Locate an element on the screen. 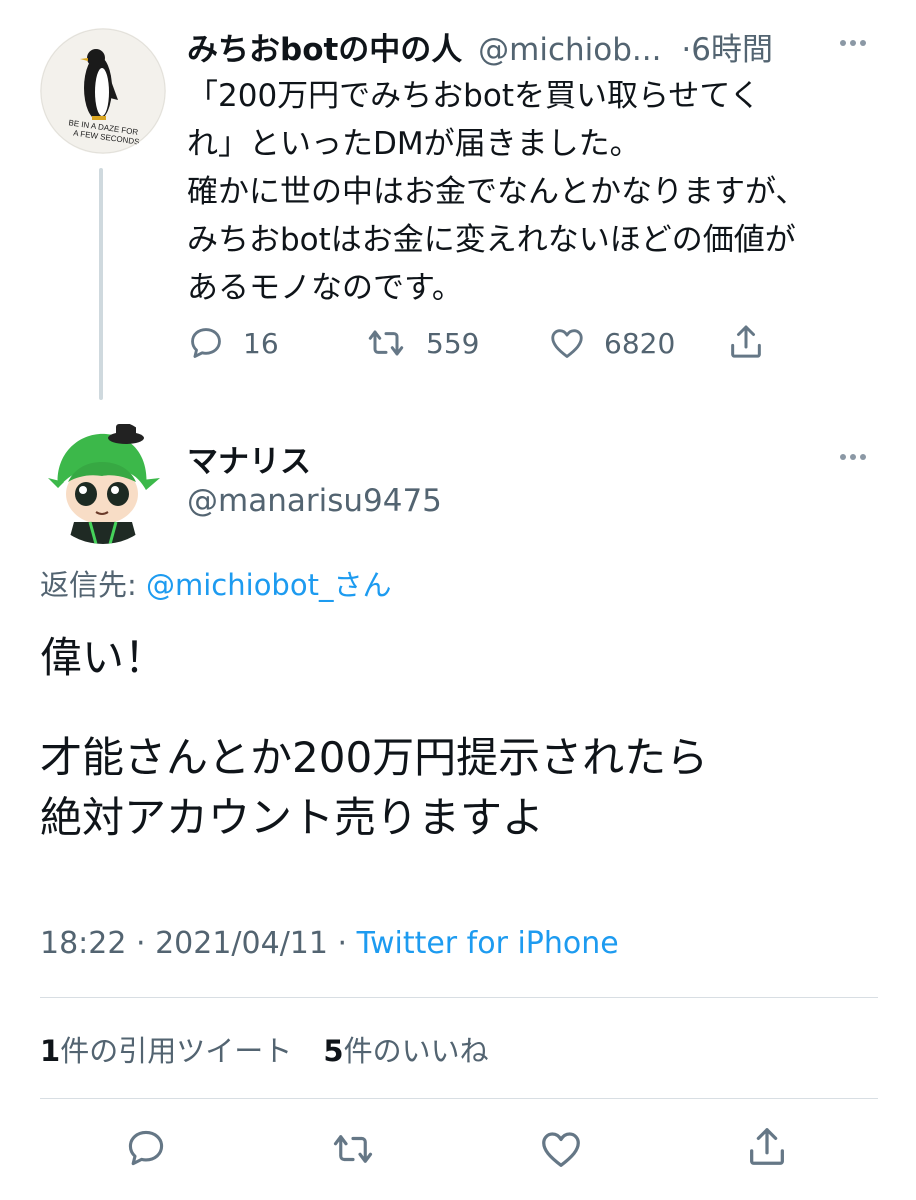 The width and height of the screenshot is (916, 1200). penguin-avatar-icon: BE IN A DAZE FOR A FEW SECONDS is located at coordinates (103, 91).